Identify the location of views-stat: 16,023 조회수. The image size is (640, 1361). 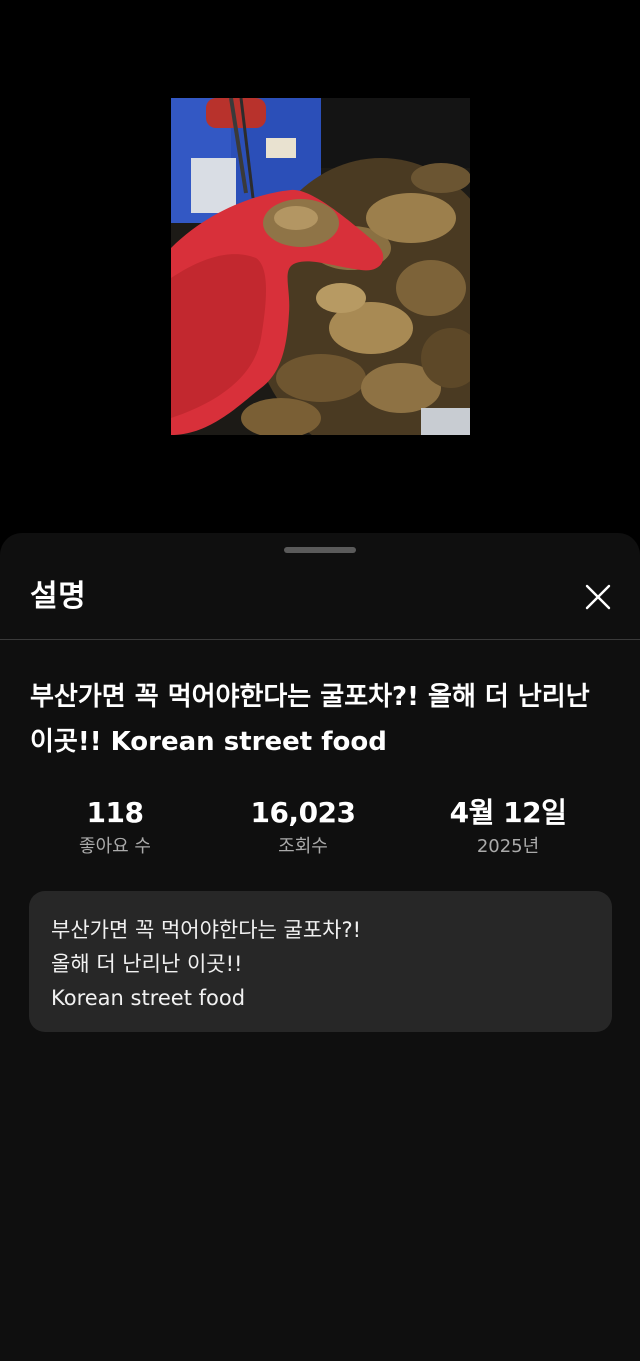
(303, 828).